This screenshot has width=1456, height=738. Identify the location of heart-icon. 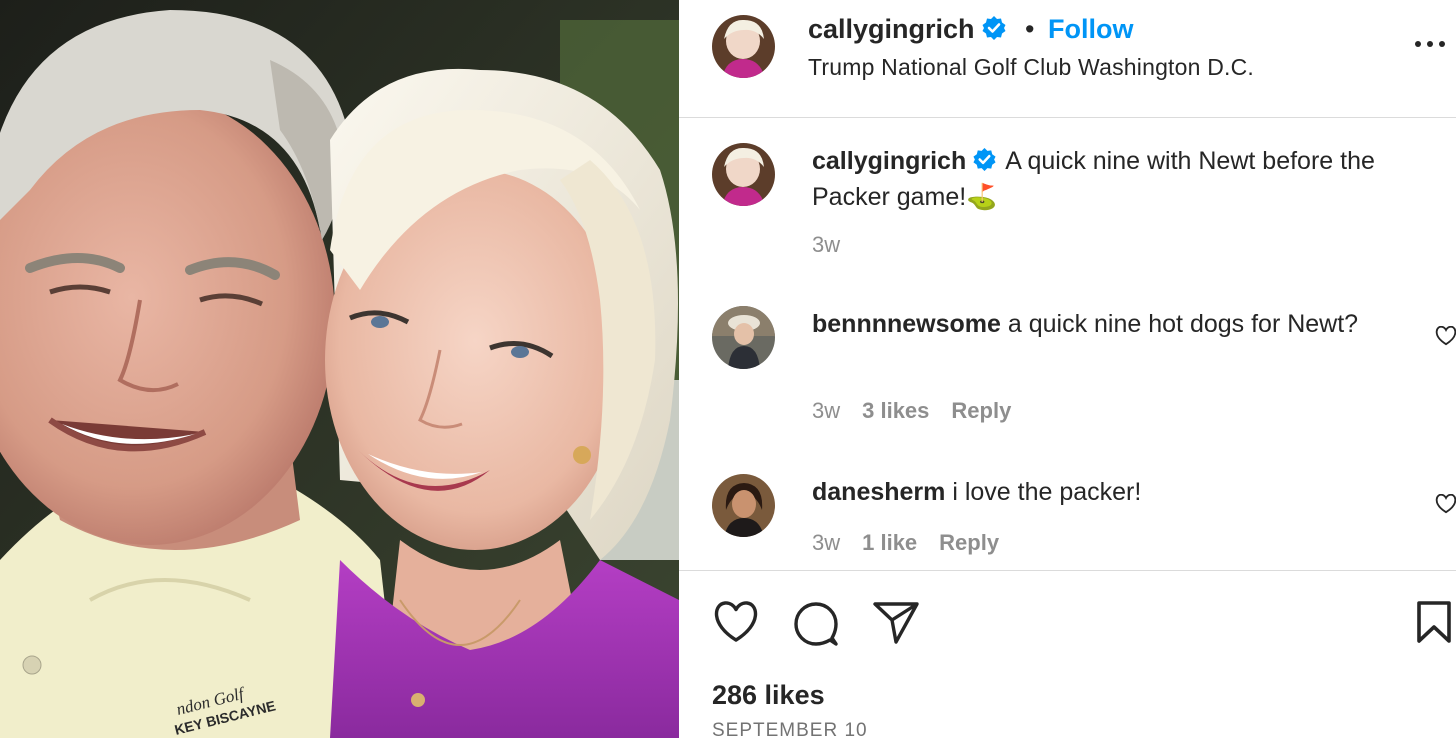
(736, 622).